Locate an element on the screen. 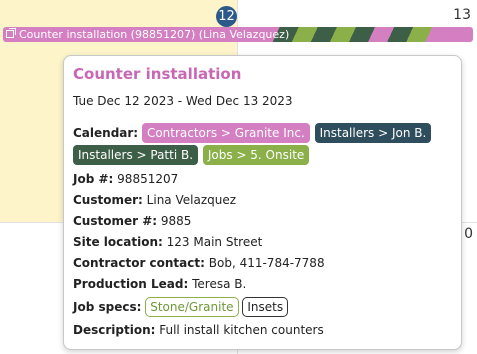 The height and width of the screenshot is (354, 477). customer-value: Lina Velazquez is located at coordinates (191, 200).